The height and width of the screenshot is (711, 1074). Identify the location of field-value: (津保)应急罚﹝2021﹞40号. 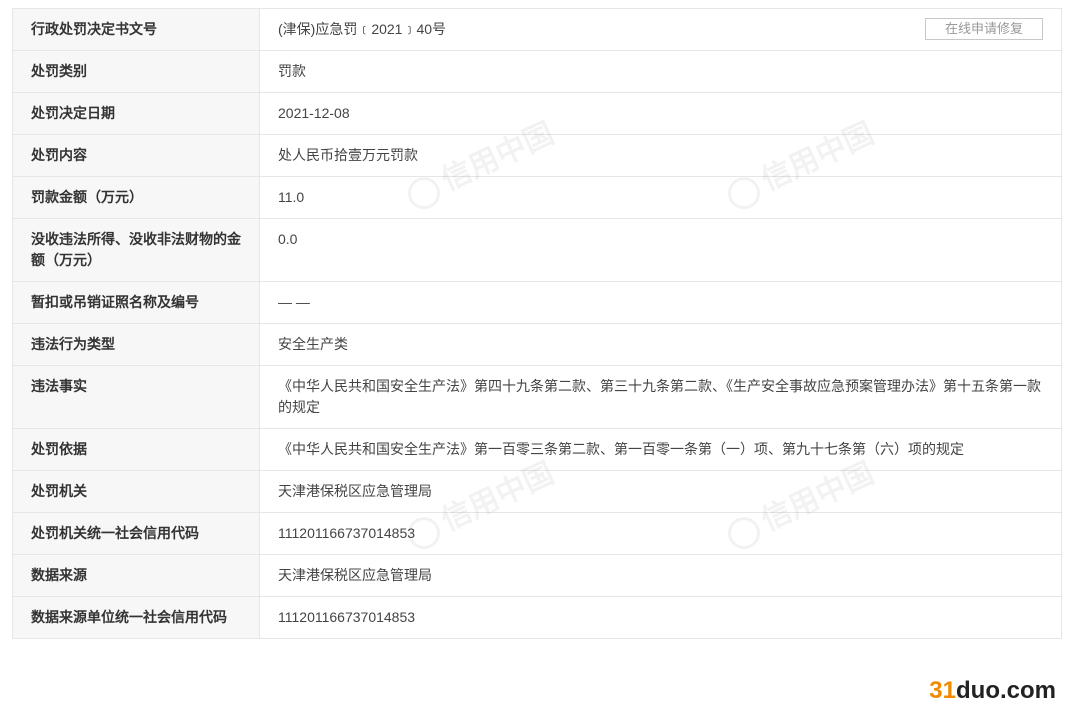
(362, 29).